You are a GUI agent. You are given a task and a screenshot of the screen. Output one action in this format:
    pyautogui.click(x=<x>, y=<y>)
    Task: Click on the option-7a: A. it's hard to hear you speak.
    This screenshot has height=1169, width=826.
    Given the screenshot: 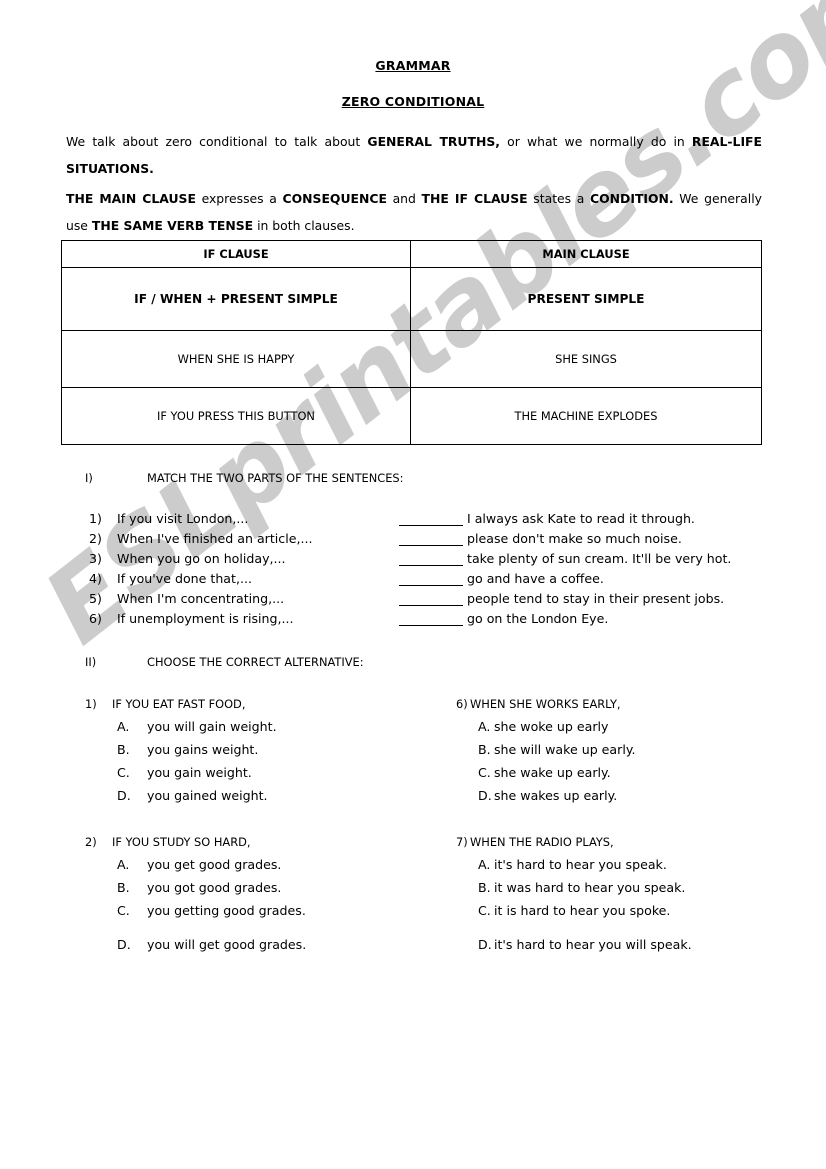 What is the action you would take?
    pyautogui.click(x=574, y=868)
    